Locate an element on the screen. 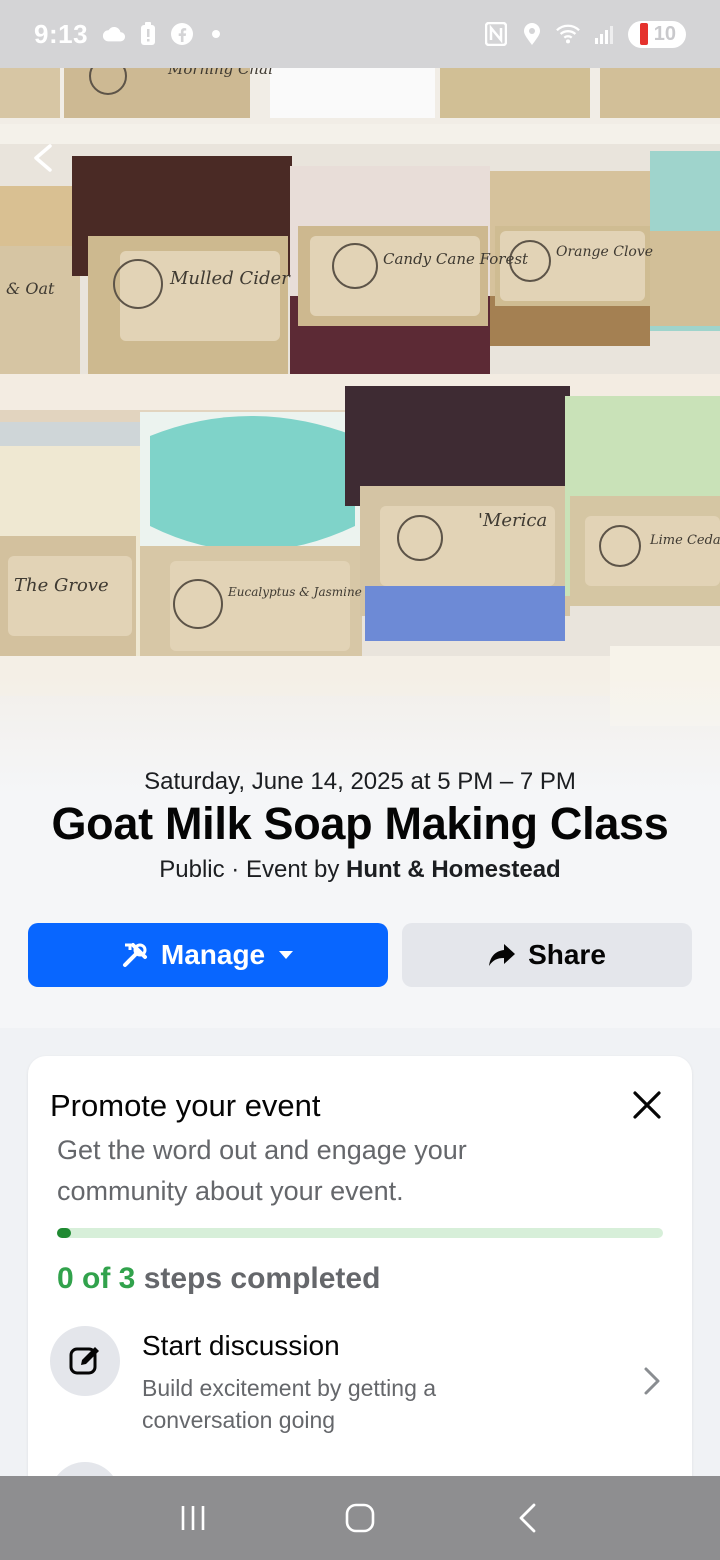 The width and height of the screenshot is (720, 1560). home-button is located at coordinates (360, 1518).